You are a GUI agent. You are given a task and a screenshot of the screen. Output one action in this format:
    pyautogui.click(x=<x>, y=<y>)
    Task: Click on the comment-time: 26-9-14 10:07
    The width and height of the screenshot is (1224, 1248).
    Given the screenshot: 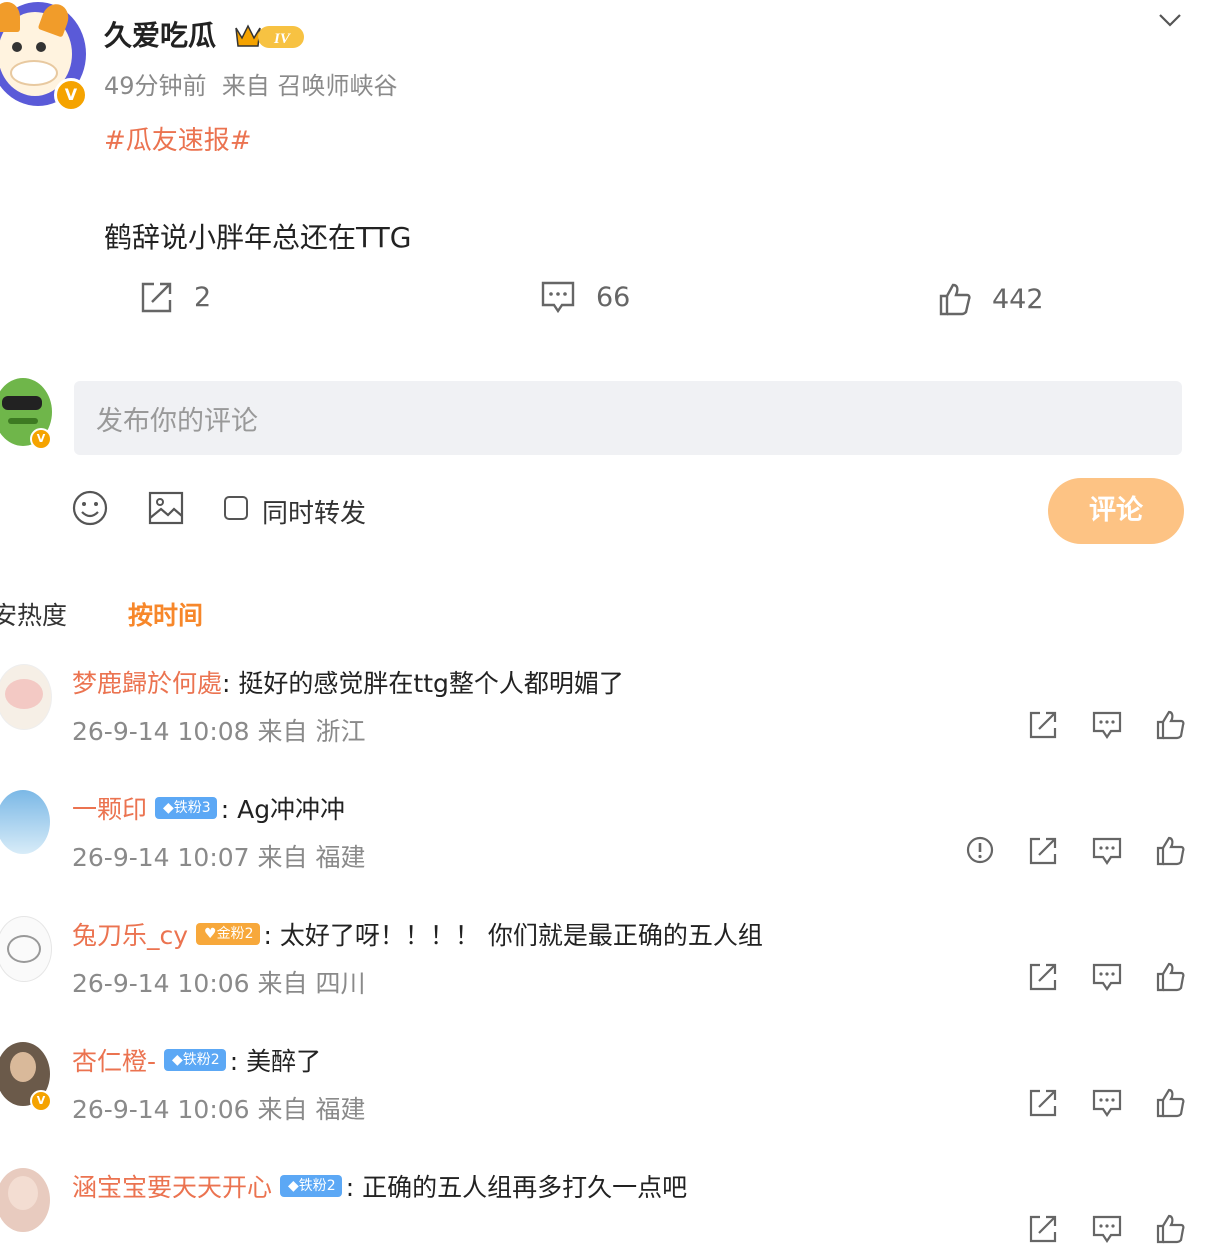 What is the action you would take?
    pyautogui.click(x=161, y=857)
    